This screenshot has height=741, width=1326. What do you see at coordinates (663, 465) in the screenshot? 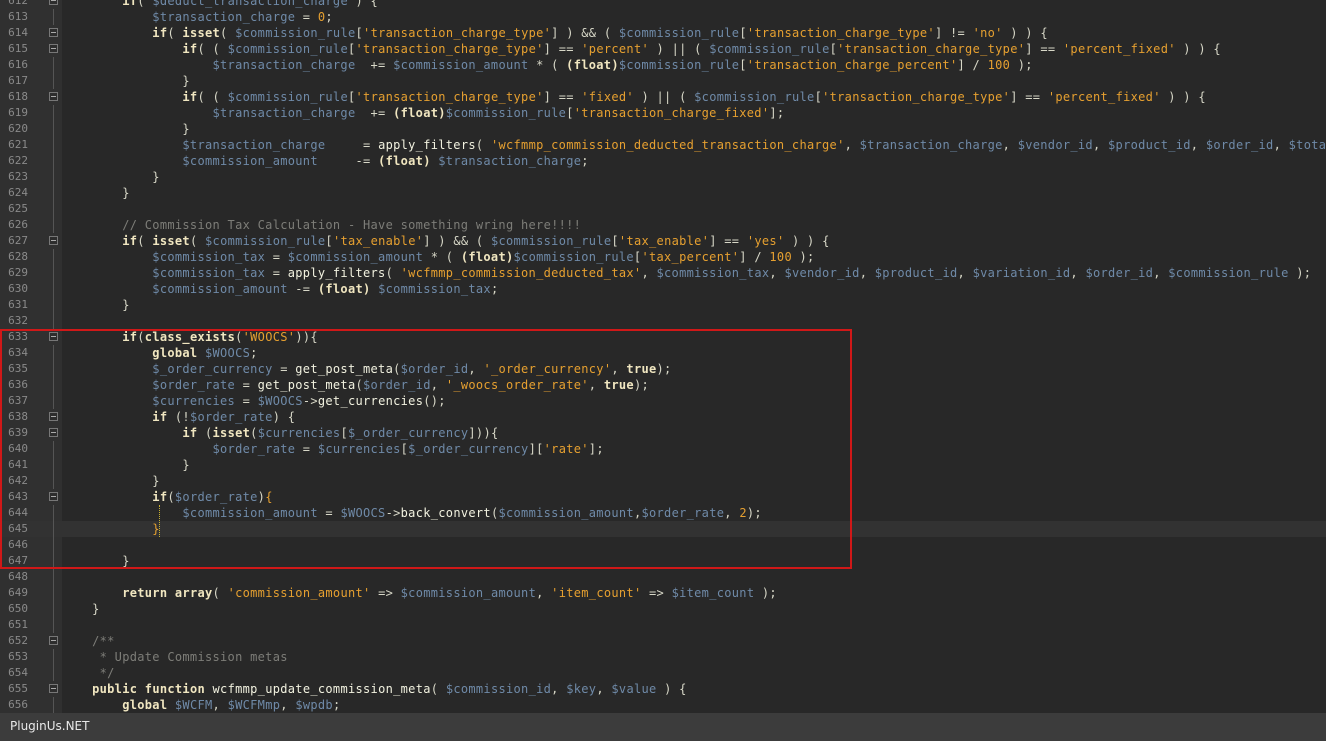
I see `code-line: 641 }` at bounding box center [663, 465].